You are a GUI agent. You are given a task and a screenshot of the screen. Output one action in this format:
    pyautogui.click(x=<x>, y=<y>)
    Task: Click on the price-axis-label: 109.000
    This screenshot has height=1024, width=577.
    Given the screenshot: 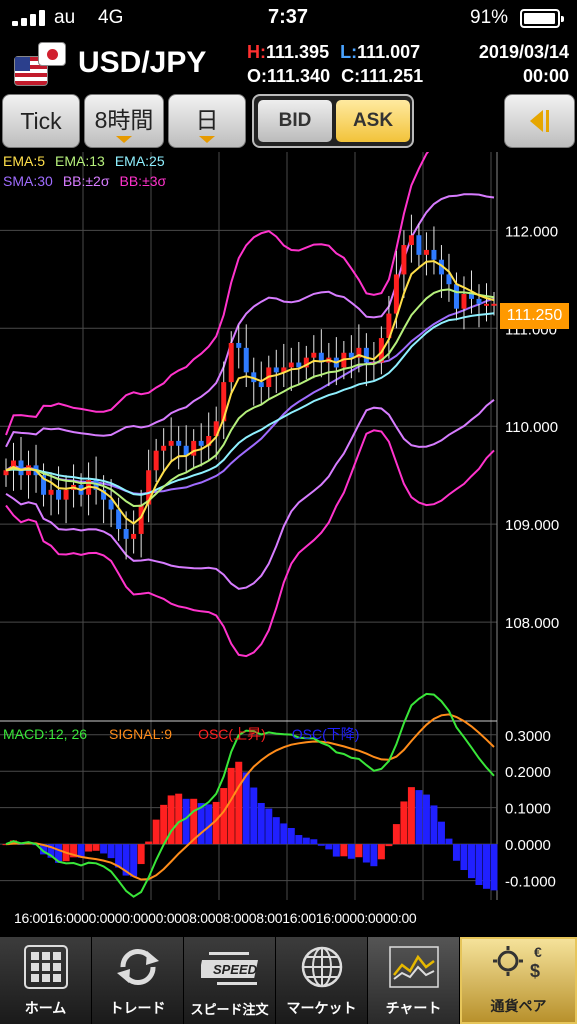 What is the action you would take?
    pyautogui.click(x=532, y=525)
    